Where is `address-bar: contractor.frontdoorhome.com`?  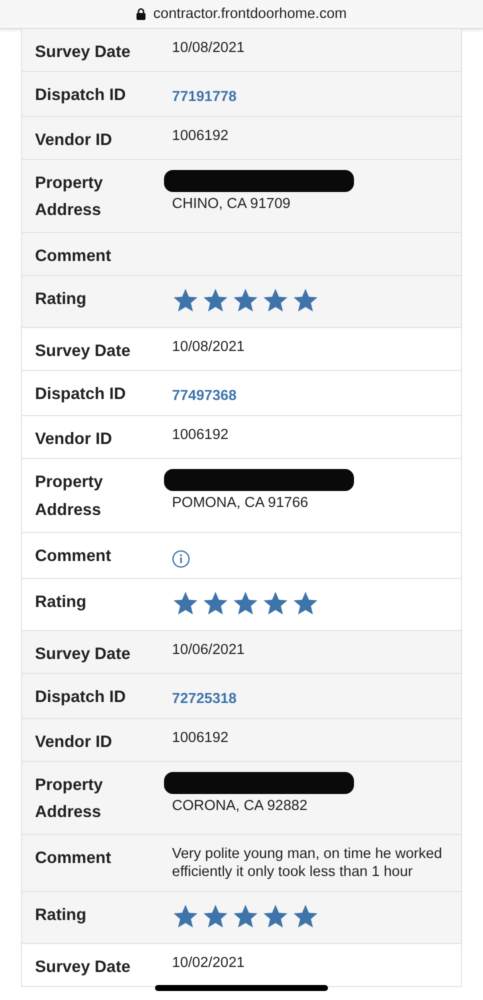 address-bar: contractor.frontdoorhome.com is located at coordinates (241, 14).